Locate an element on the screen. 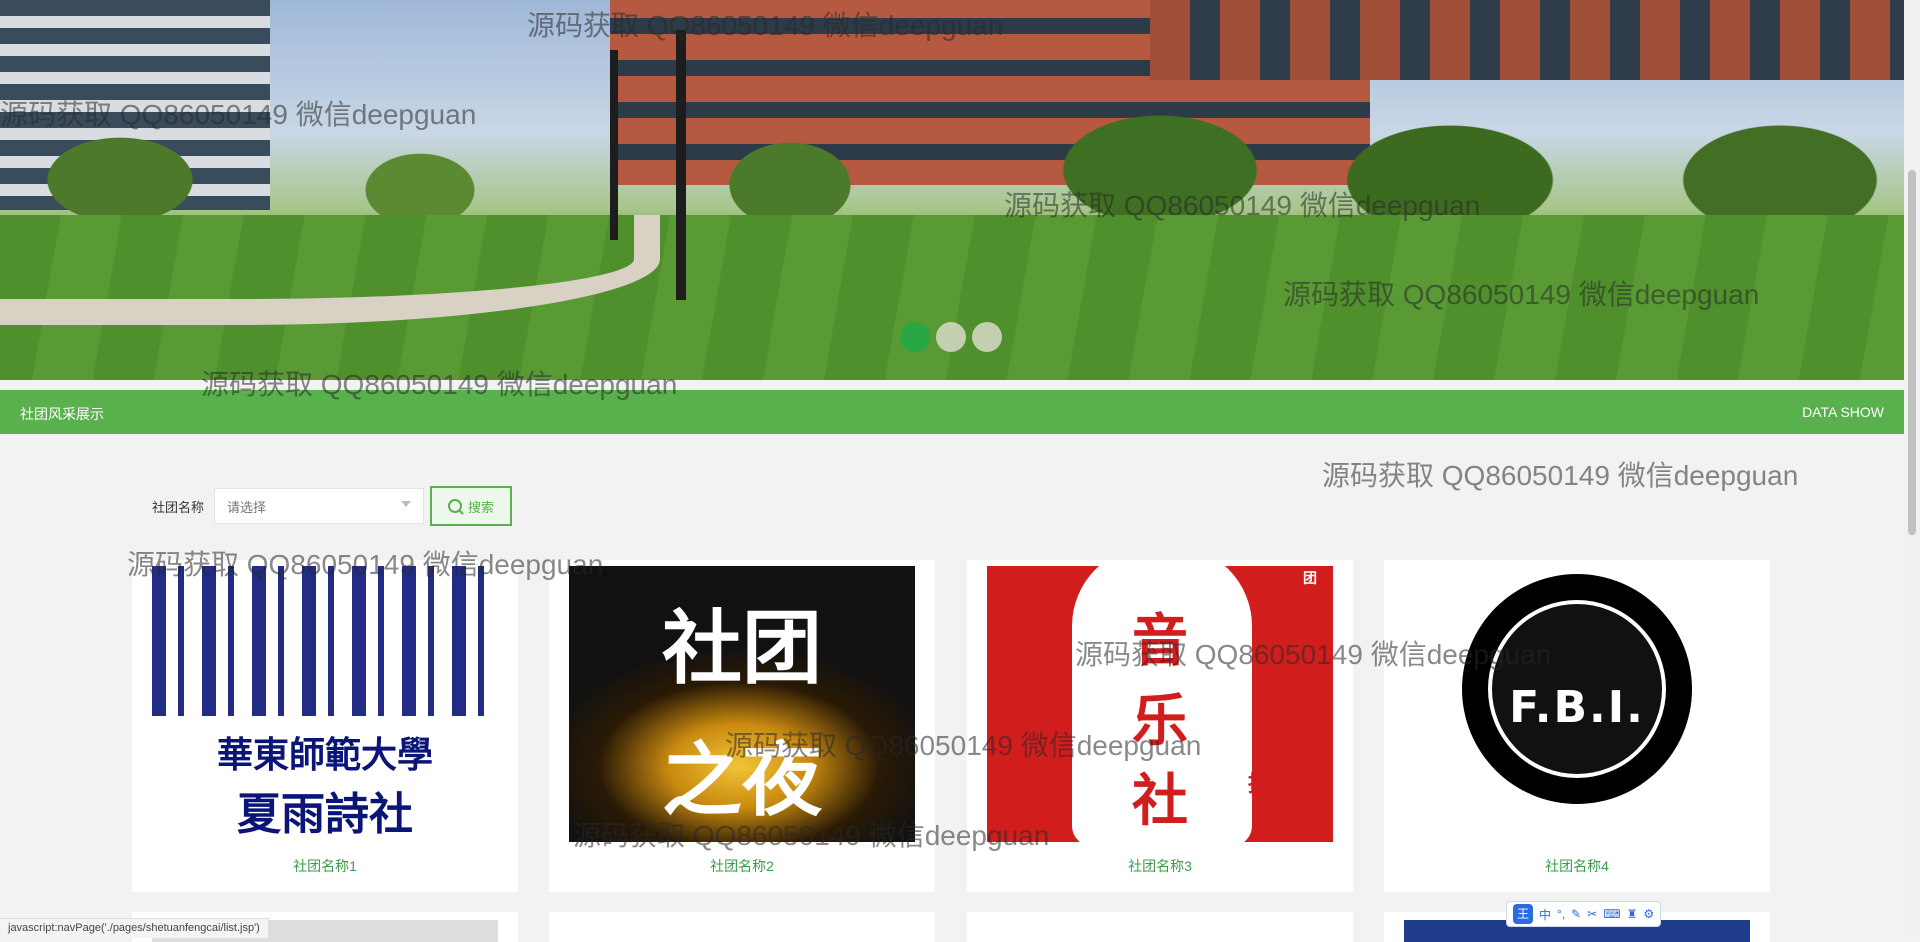  club-poster: F.B.I. is located at coordinates (1577, 704).